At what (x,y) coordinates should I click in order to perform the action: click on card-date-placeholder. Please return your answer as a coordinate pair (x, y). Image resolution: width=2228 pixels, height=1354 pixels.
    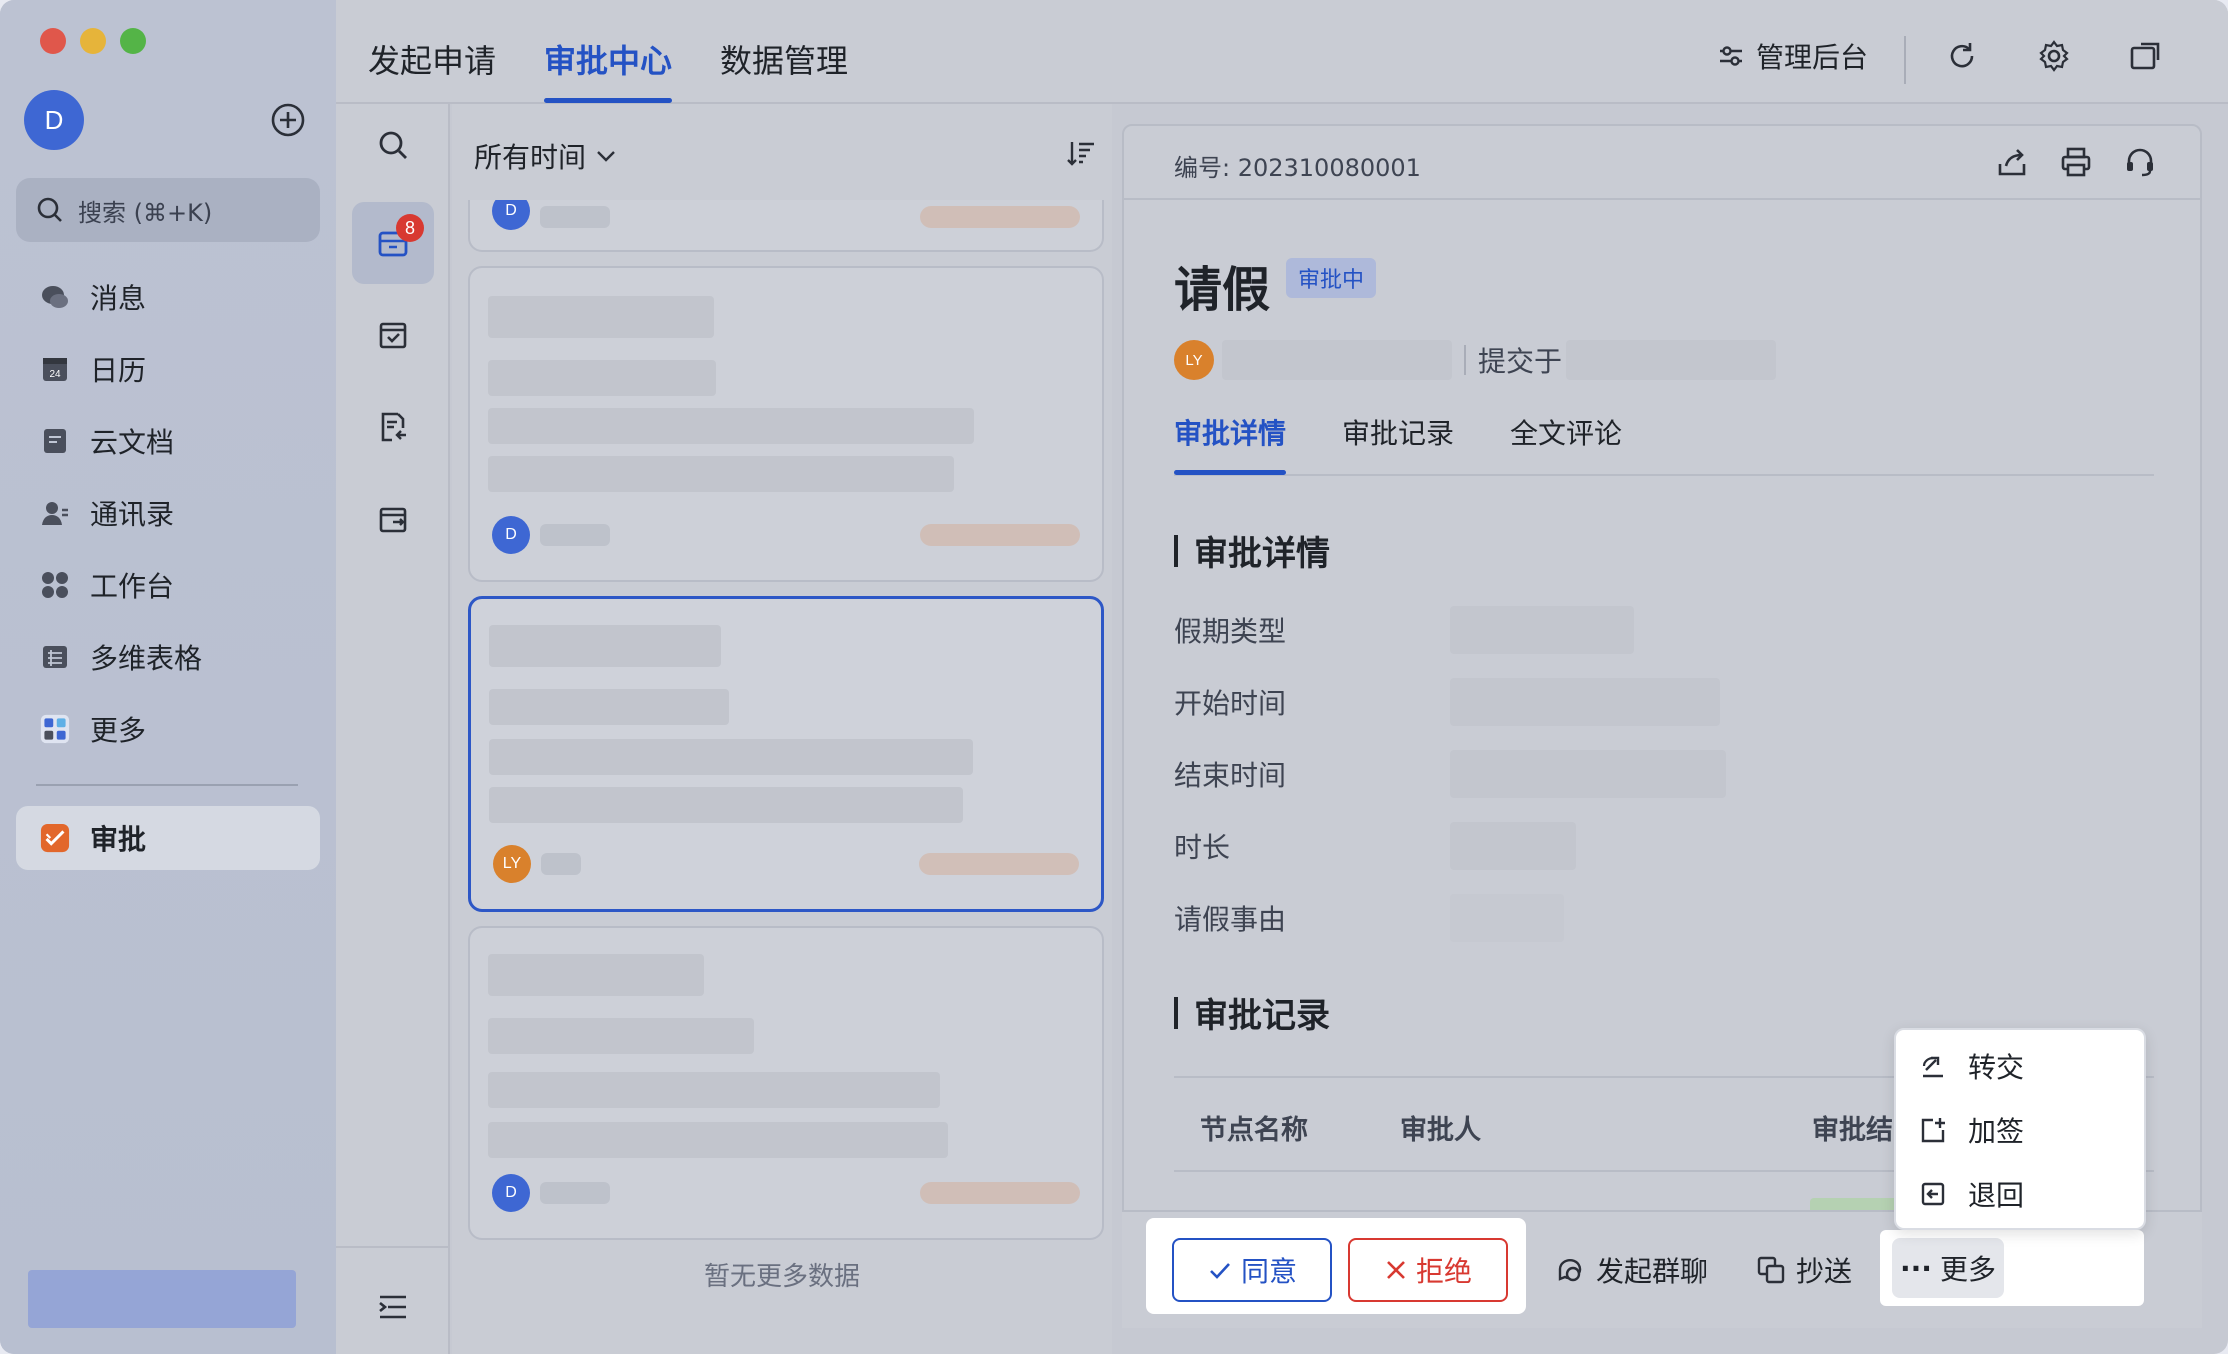
    Looking at the image, I should click on (999, 864).